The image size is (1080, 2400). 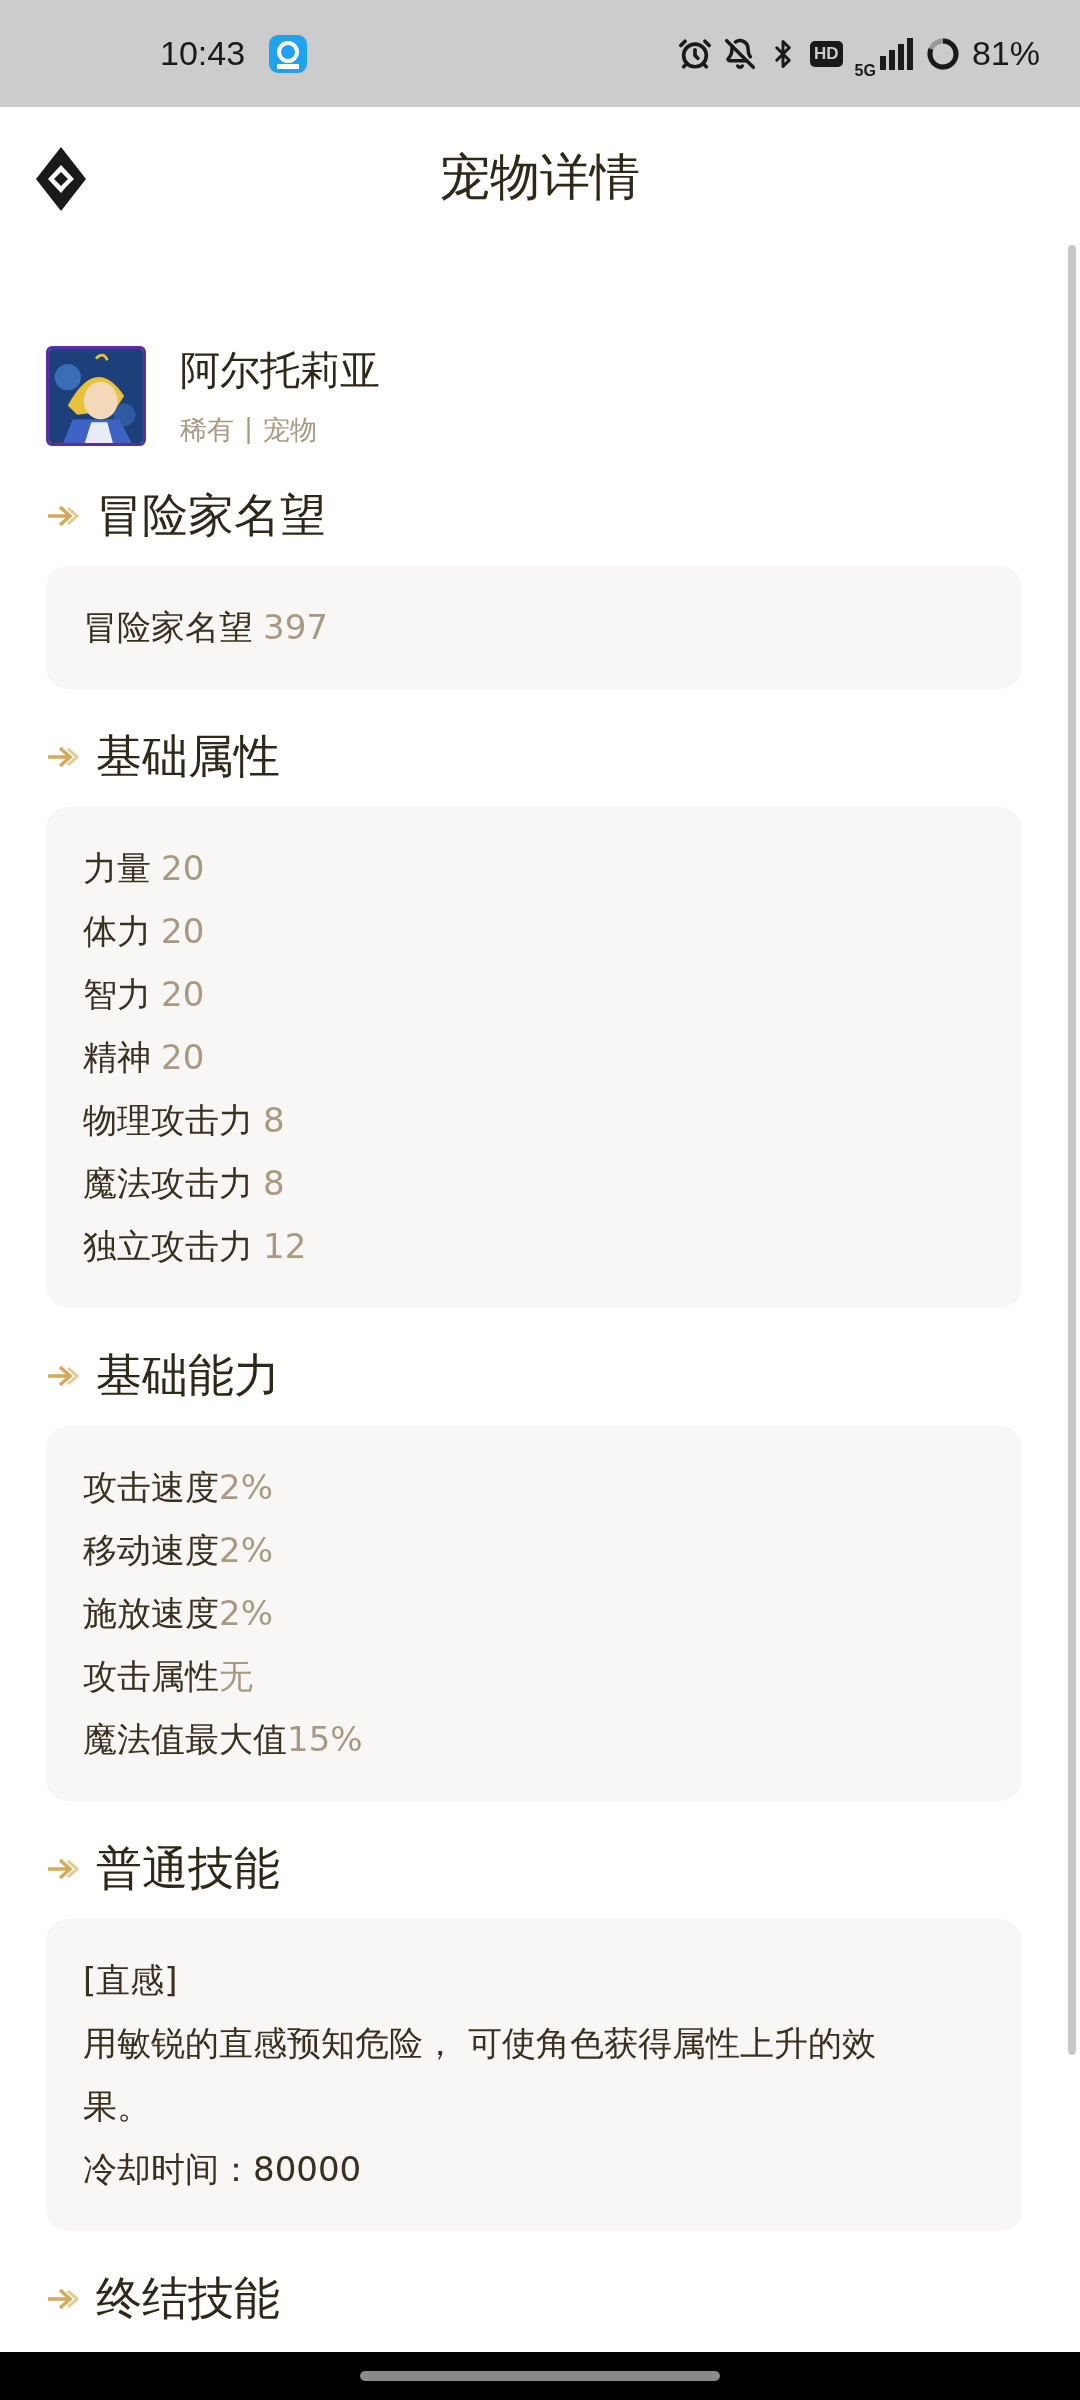 What do you see at coordinates (188, 1375) in the screenshot?
I see `section-title: 基础能力` at bounding box center [188, 1375].